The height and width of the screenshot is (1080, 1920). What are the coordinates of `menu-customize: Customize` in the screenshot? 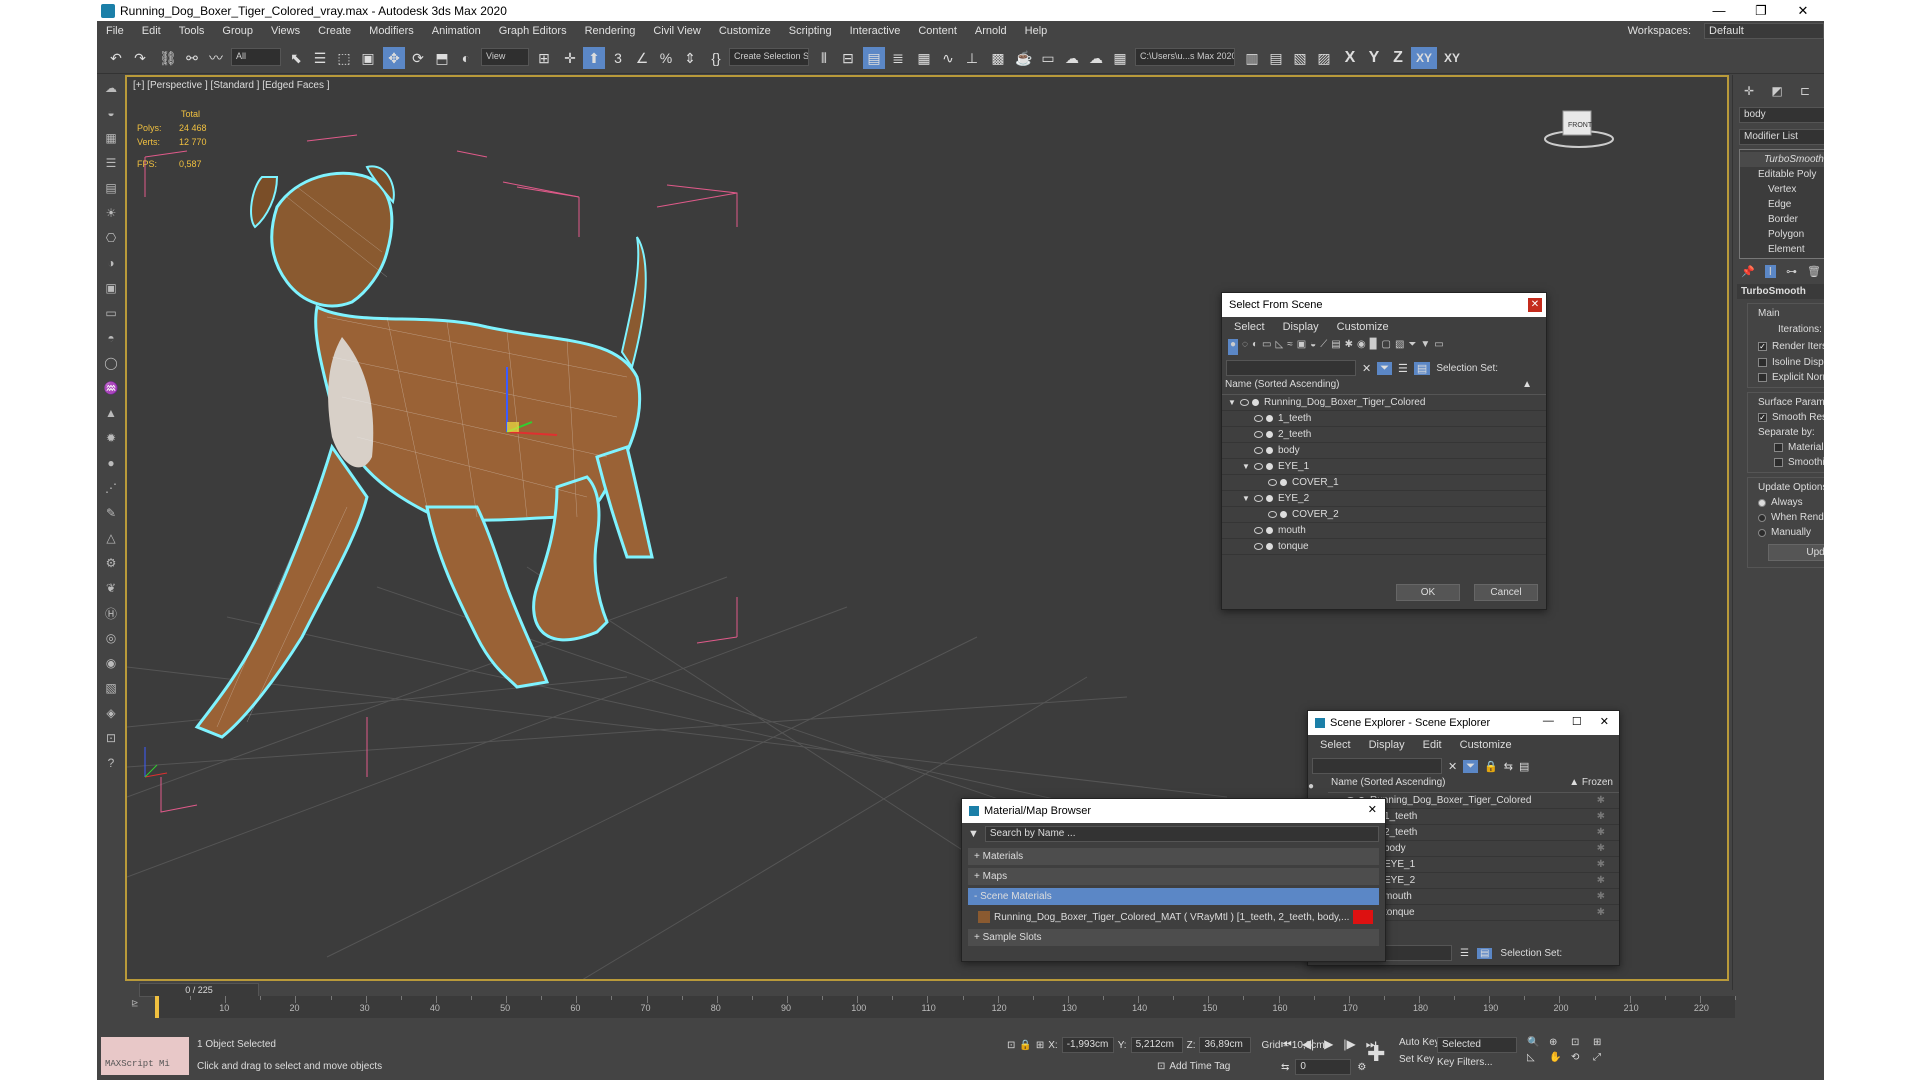 It's located at (745, 31).